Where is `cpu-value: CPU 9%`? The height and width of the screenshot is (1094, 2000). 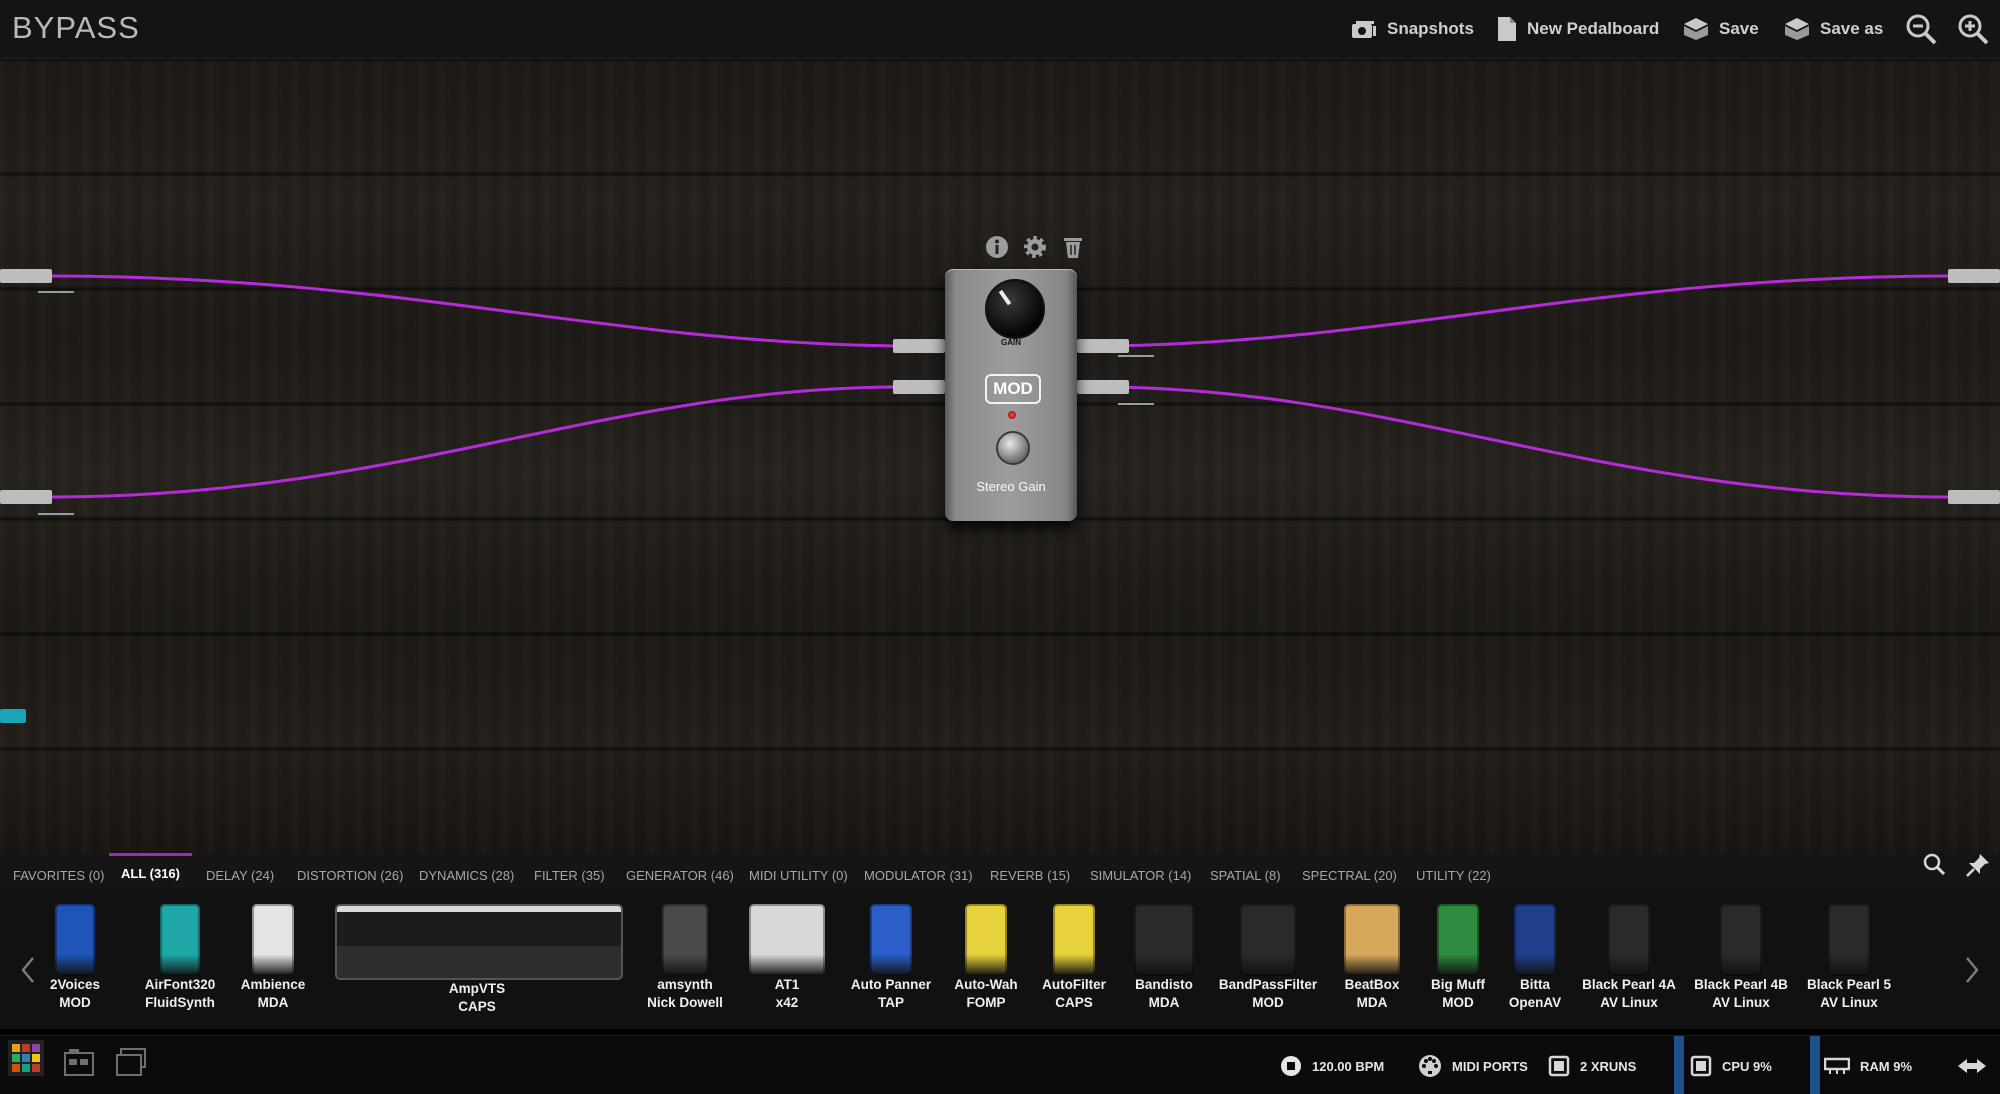
cpu-value: CPU 9% is located at coordinates (1747, 1066).